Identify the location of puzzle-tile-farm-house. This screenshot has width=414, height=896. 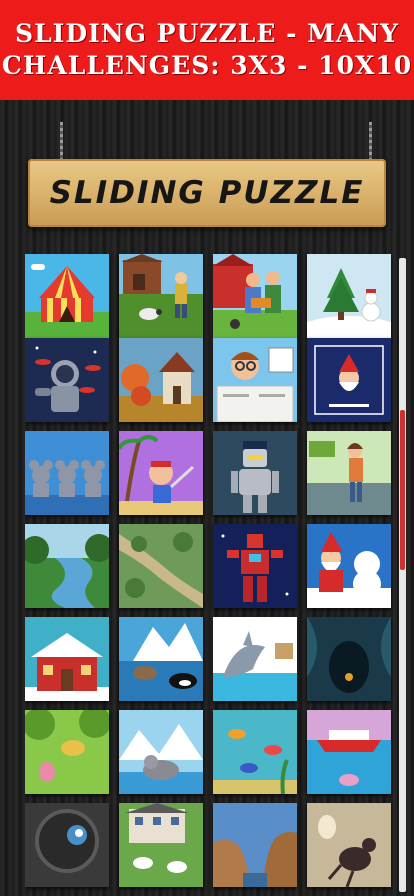
(161, 845).